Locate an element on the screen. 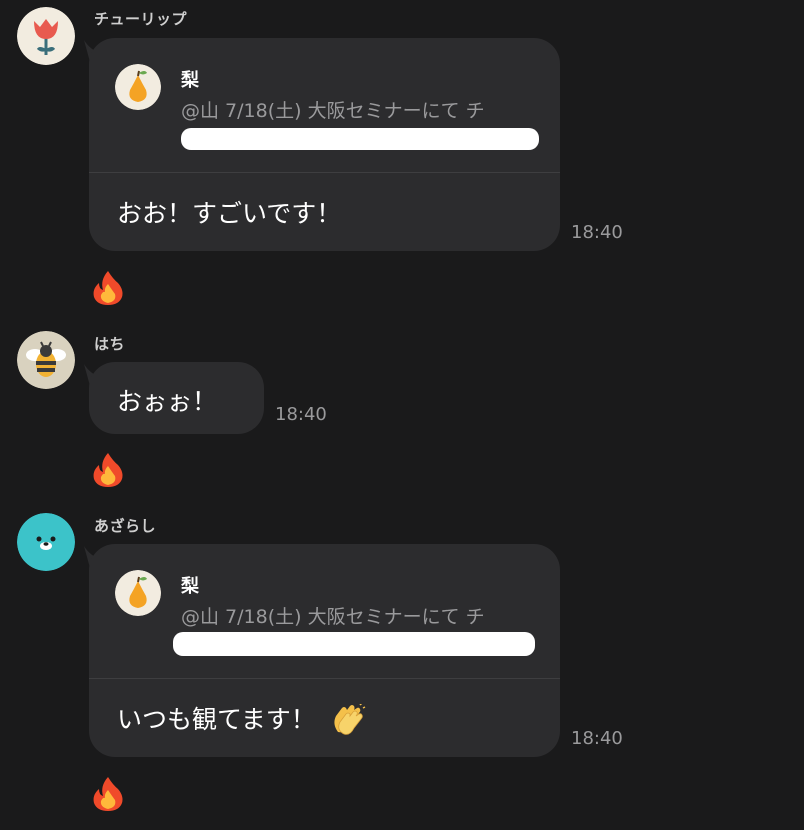  message-text: いつも観てます！ is located at coordinates (241, 719).